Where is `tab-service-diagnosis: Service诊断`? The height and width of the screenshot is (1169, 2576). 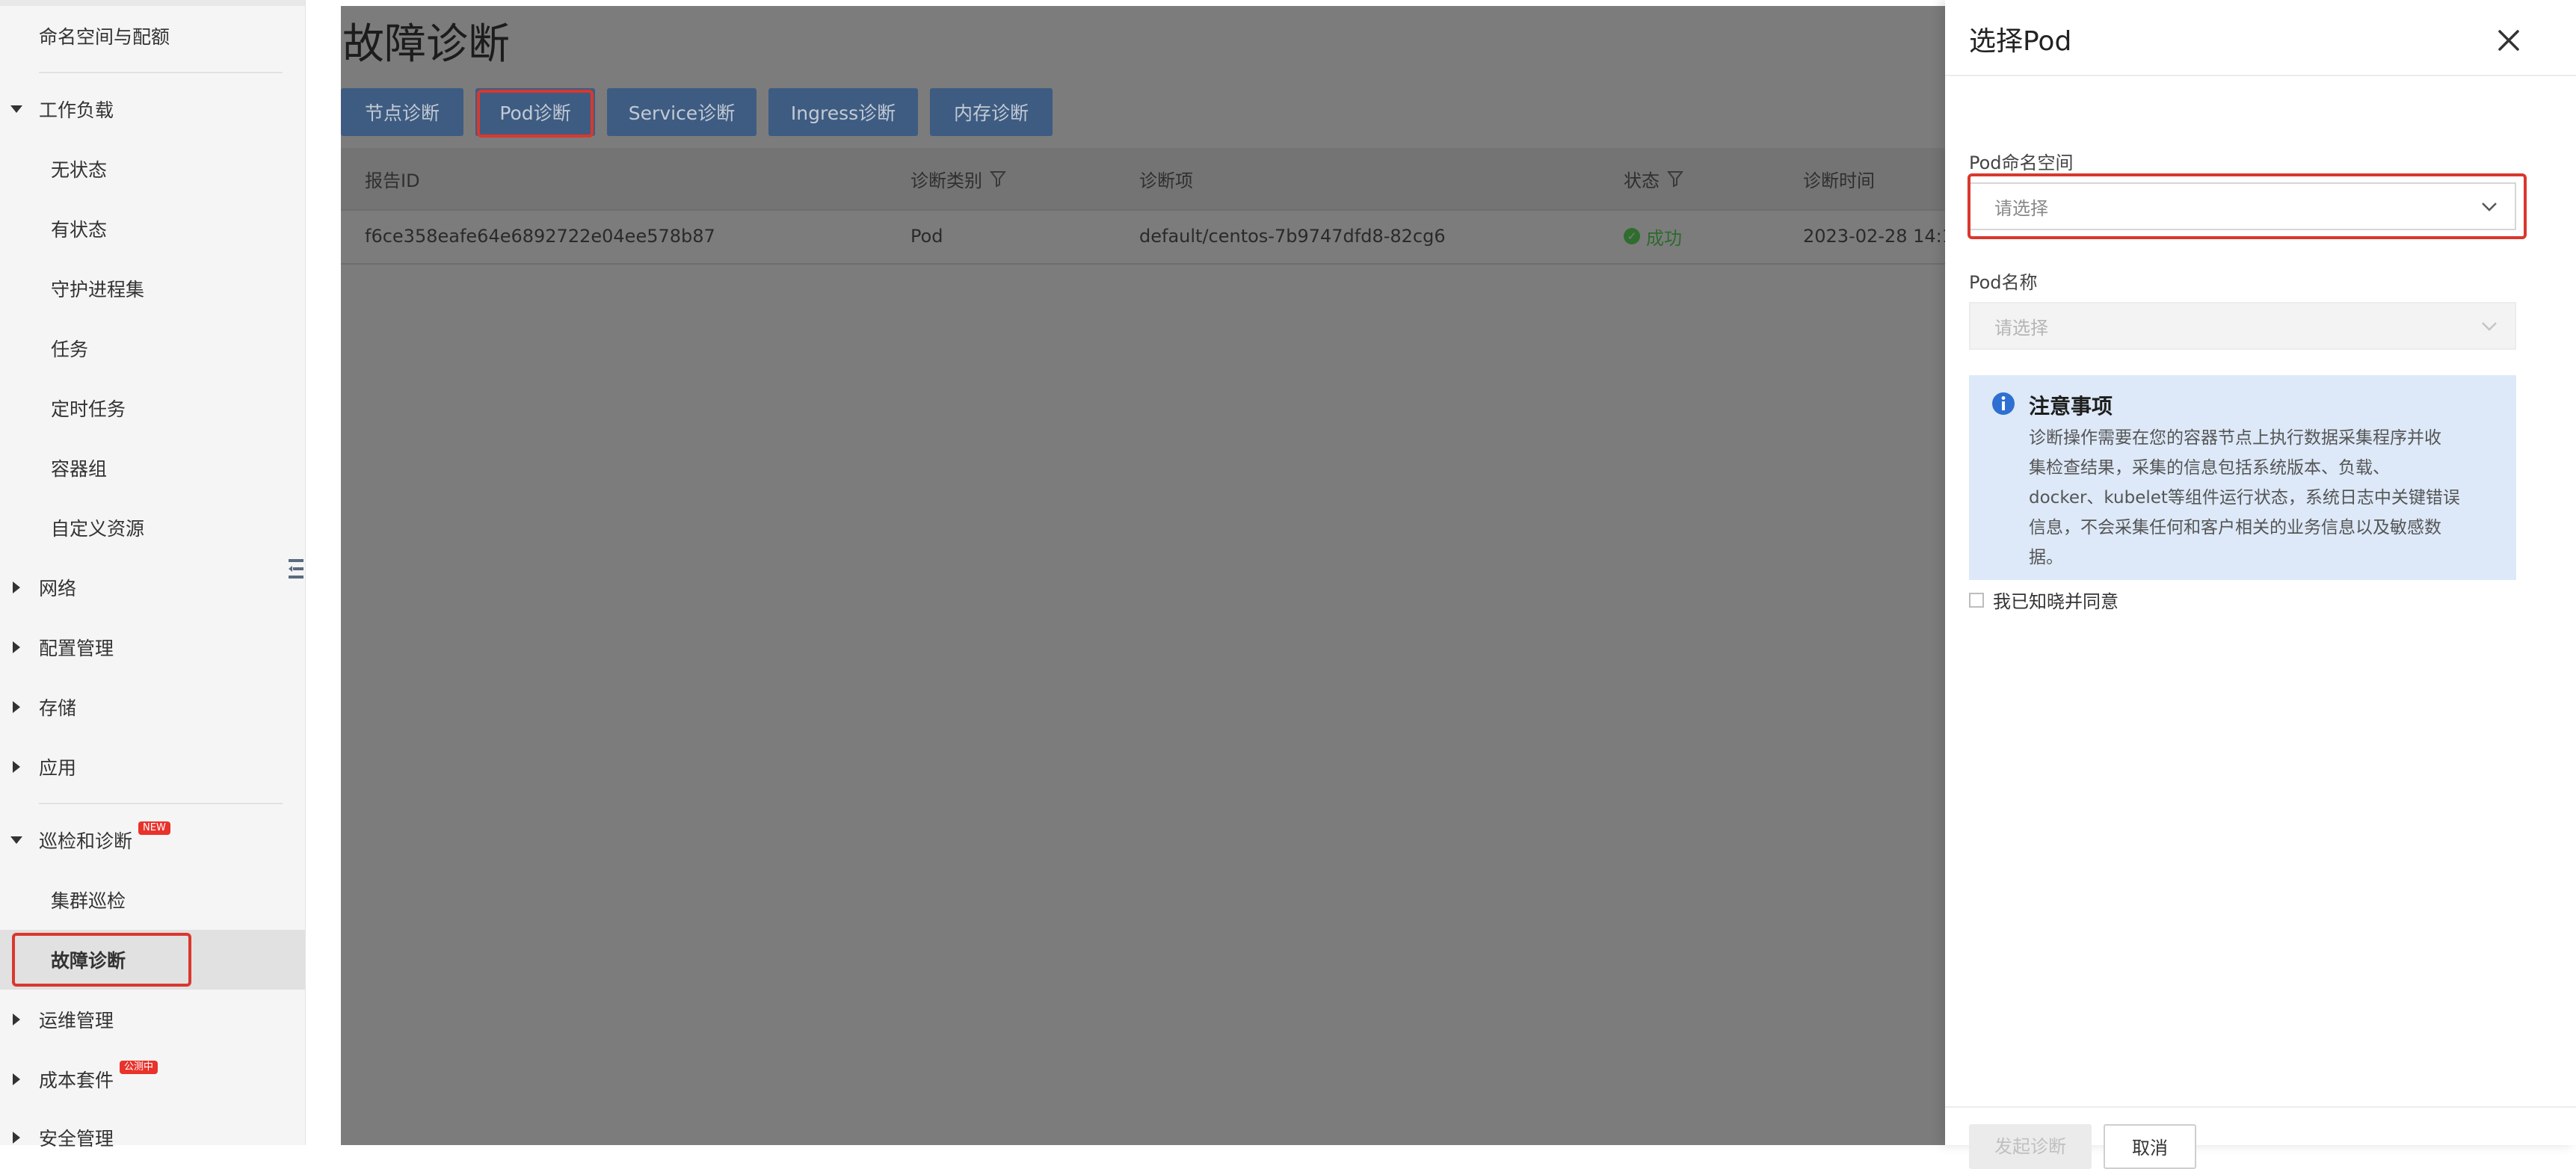
tab-service-diagnosis: Service诊断 is located at coordinates (682, 112).